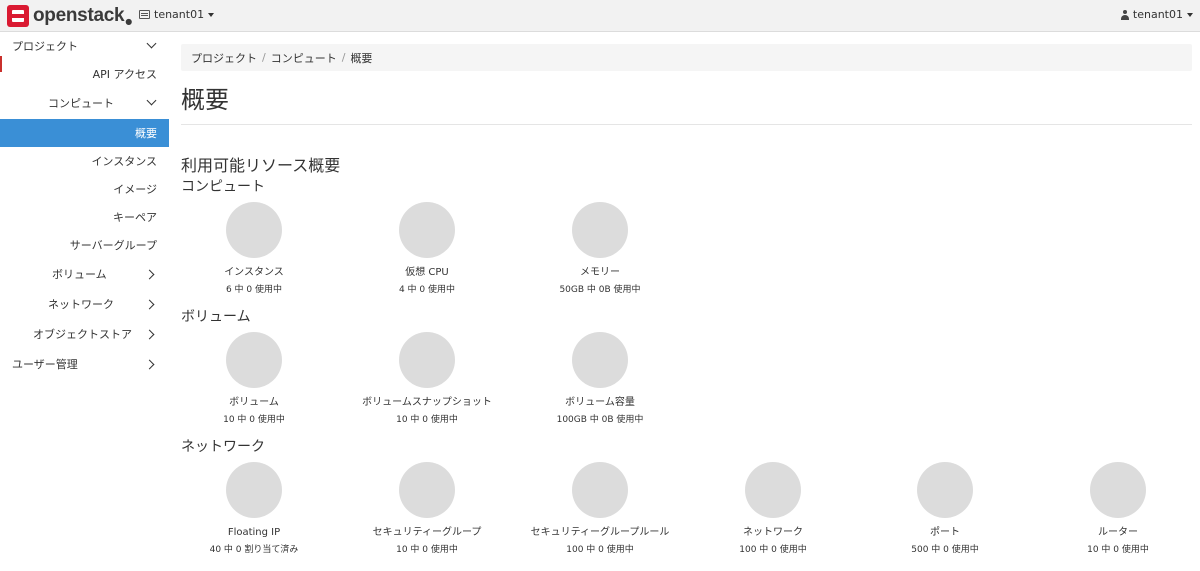  I want to click on sidebar-item-9: ネットワーク, so click(84, 304).